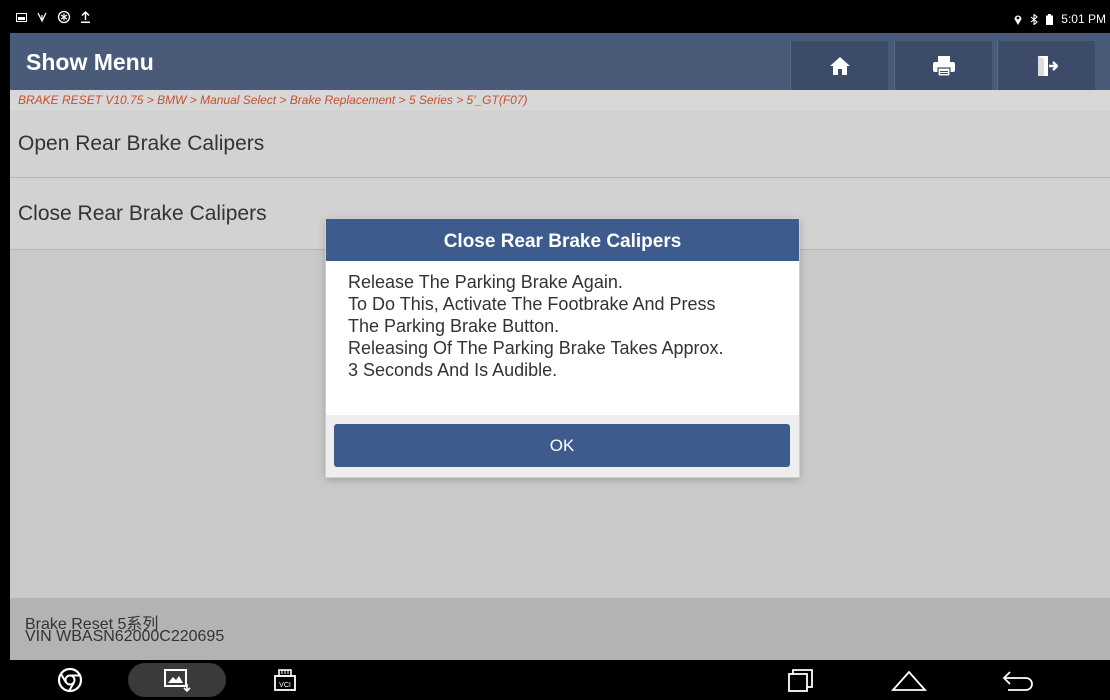 The image size is (1110, 700). I want to click on print-icon, so click(943, 66).